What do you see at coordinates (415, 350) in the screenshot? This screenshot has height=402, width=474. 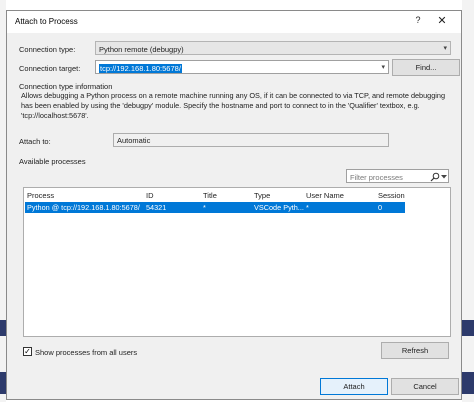 I see `refresh-button: Refresh` at bounding box center [415, 350].